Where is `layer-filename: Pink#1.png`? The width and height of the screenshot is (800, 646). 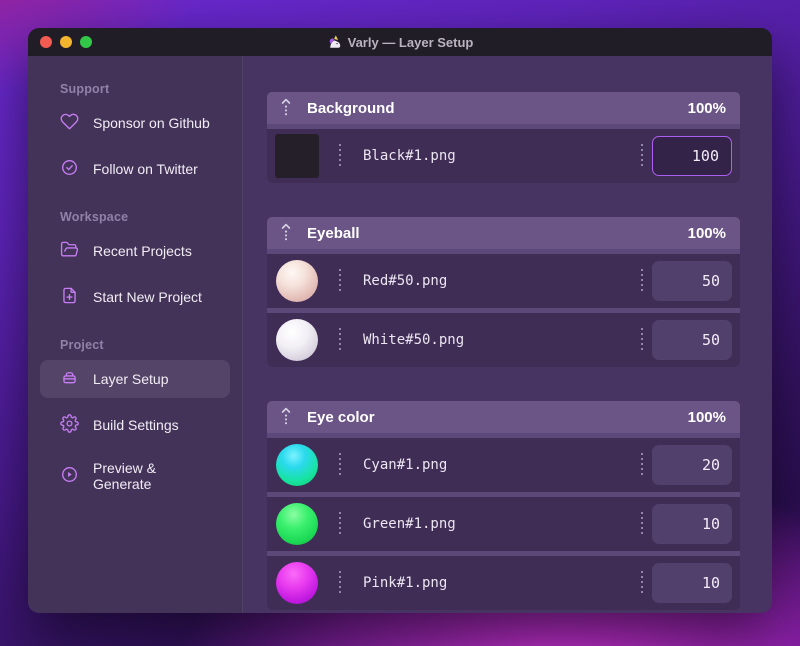
layer-filename: Pink#1.png is located at coordinates (405, 583).